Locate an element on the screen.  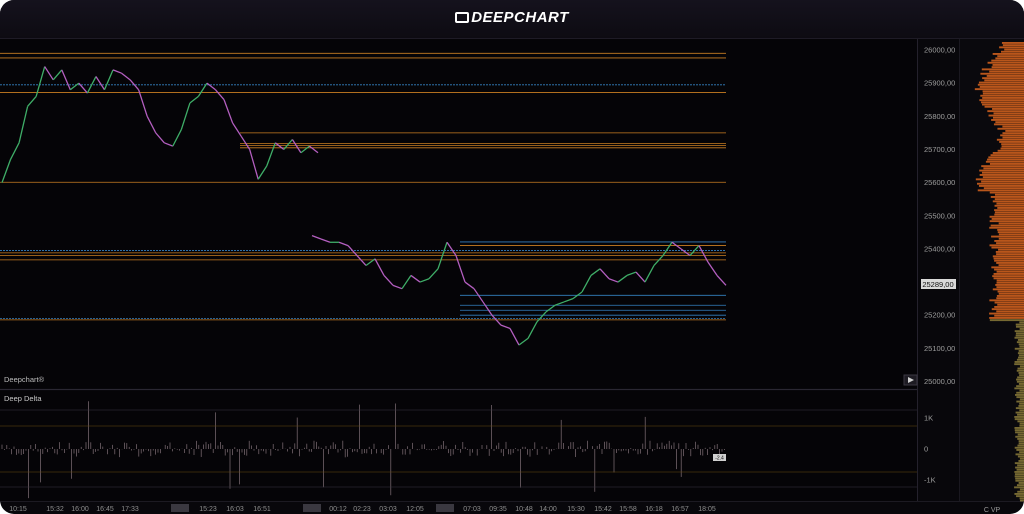
delta-tick-label: 0 is located at coordinates (926, 449).